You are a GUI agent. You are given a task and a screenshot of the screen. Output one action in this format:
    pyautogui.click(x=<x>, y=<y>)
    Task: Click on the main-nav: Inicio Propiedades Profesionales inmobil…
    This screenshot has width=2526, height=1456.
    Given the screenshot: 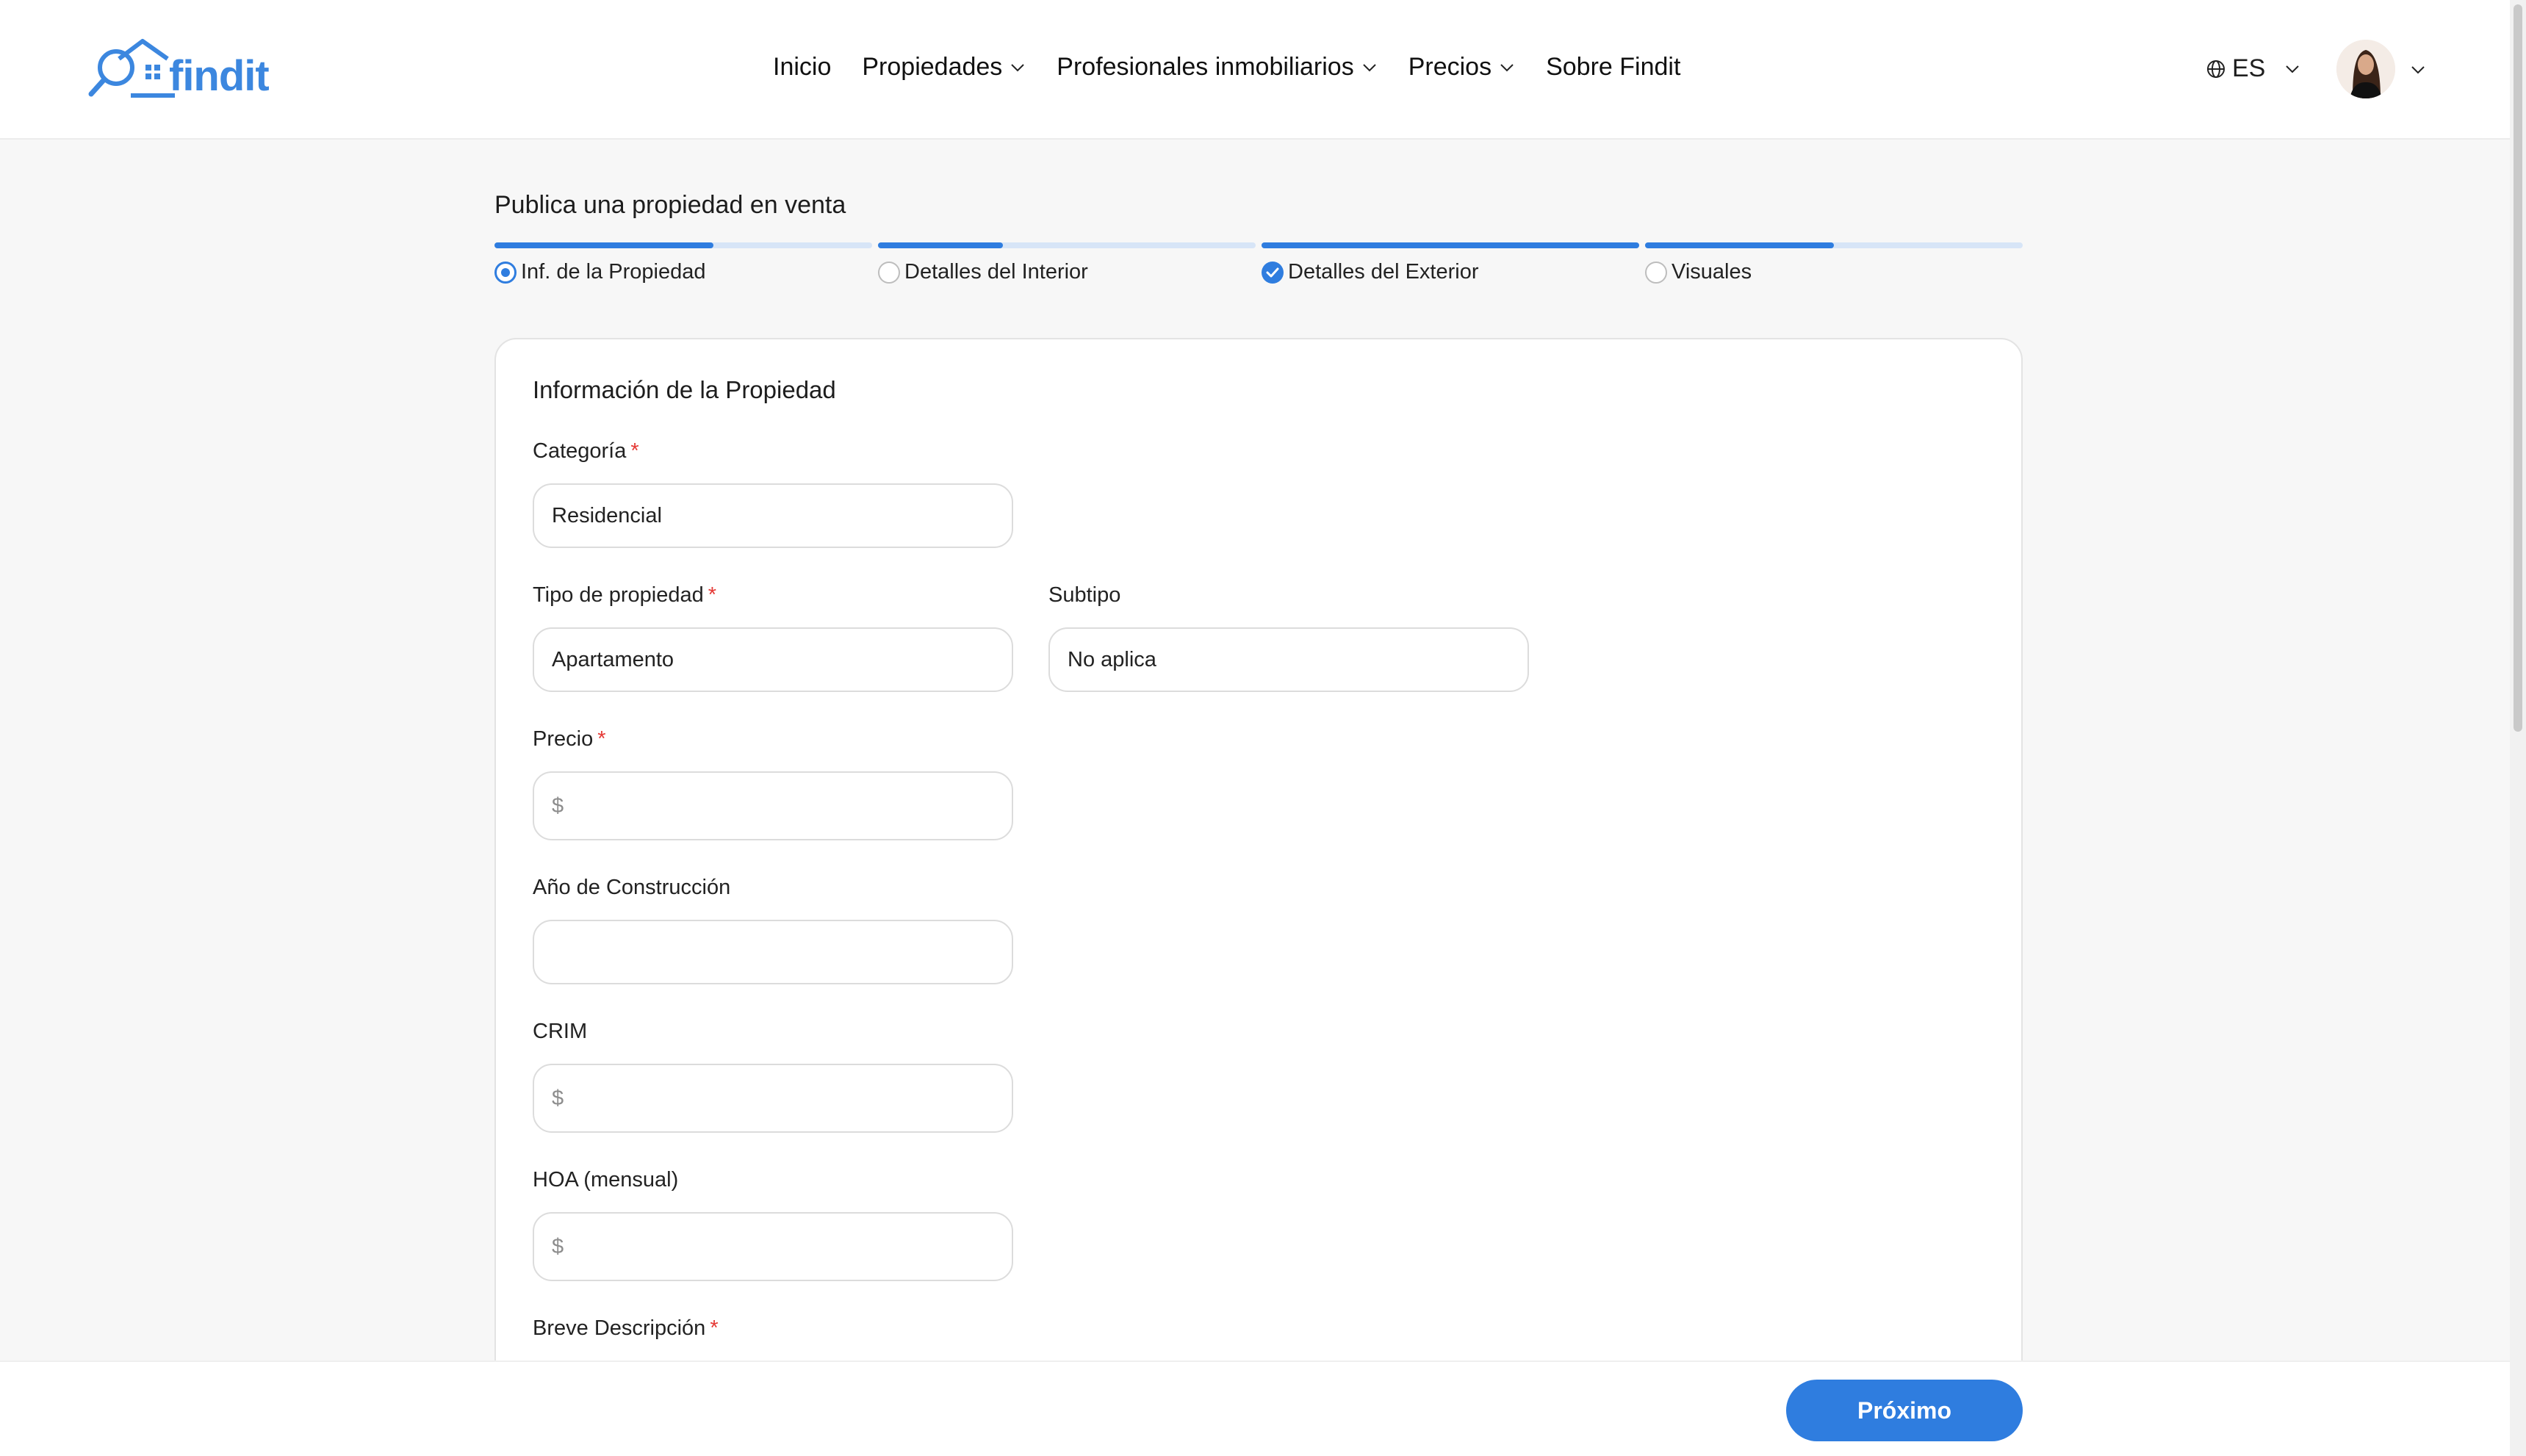 What is the action you would take?
    pyautogui.click(x=1242, y=67)
    